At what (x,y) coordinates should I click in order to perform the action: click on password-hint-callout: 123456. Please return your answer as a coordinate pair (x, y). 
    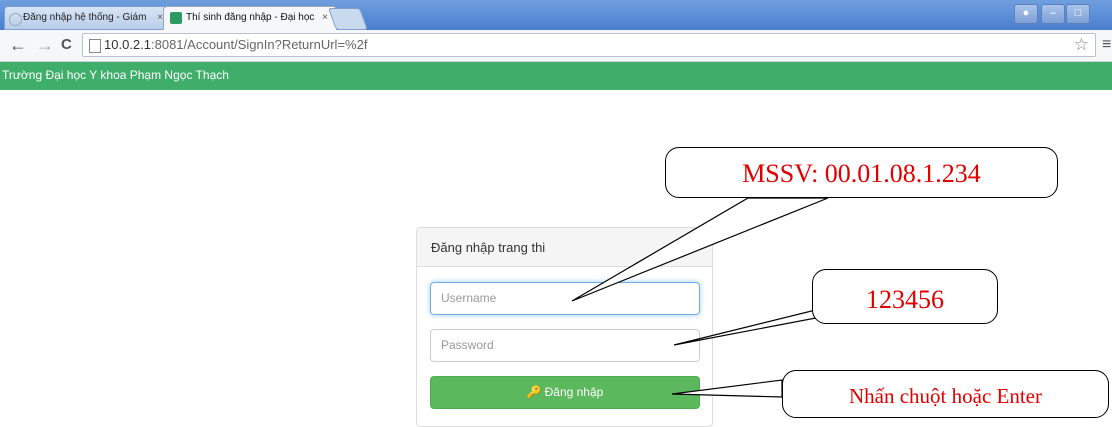
    Looking at the image, I should click on (905, 296).